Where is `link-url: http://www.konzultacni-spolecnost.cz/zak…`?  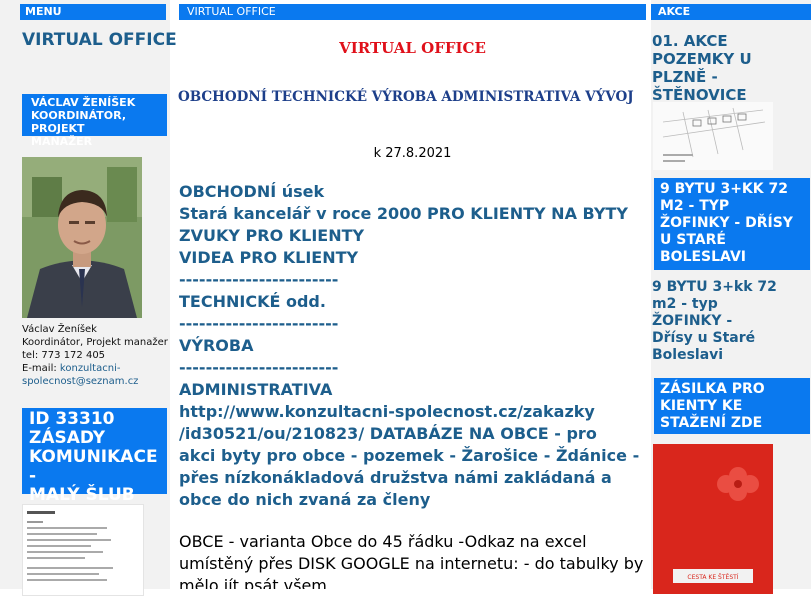
link-url: http://www.konzultacni-spolecnost.cz/zak… is located at coordinates (413, 412).